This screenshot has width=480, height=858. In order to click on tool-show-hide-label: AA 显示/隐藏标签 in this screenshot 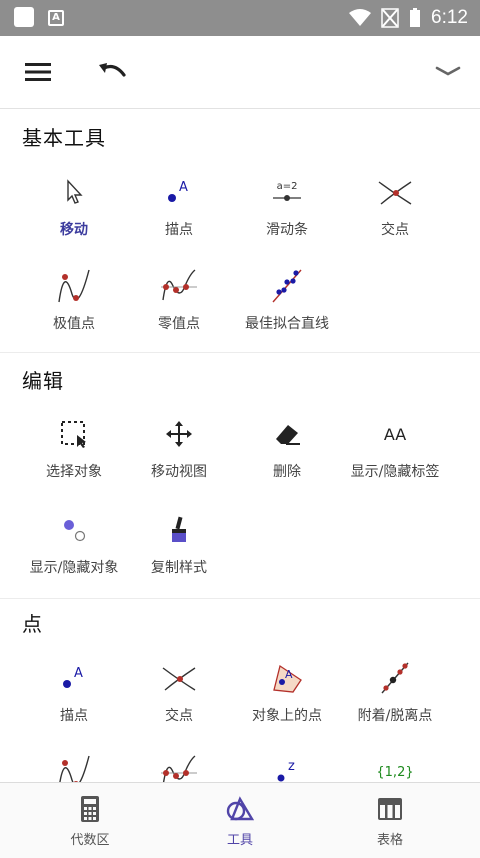, I will do `click(395, 459)`.